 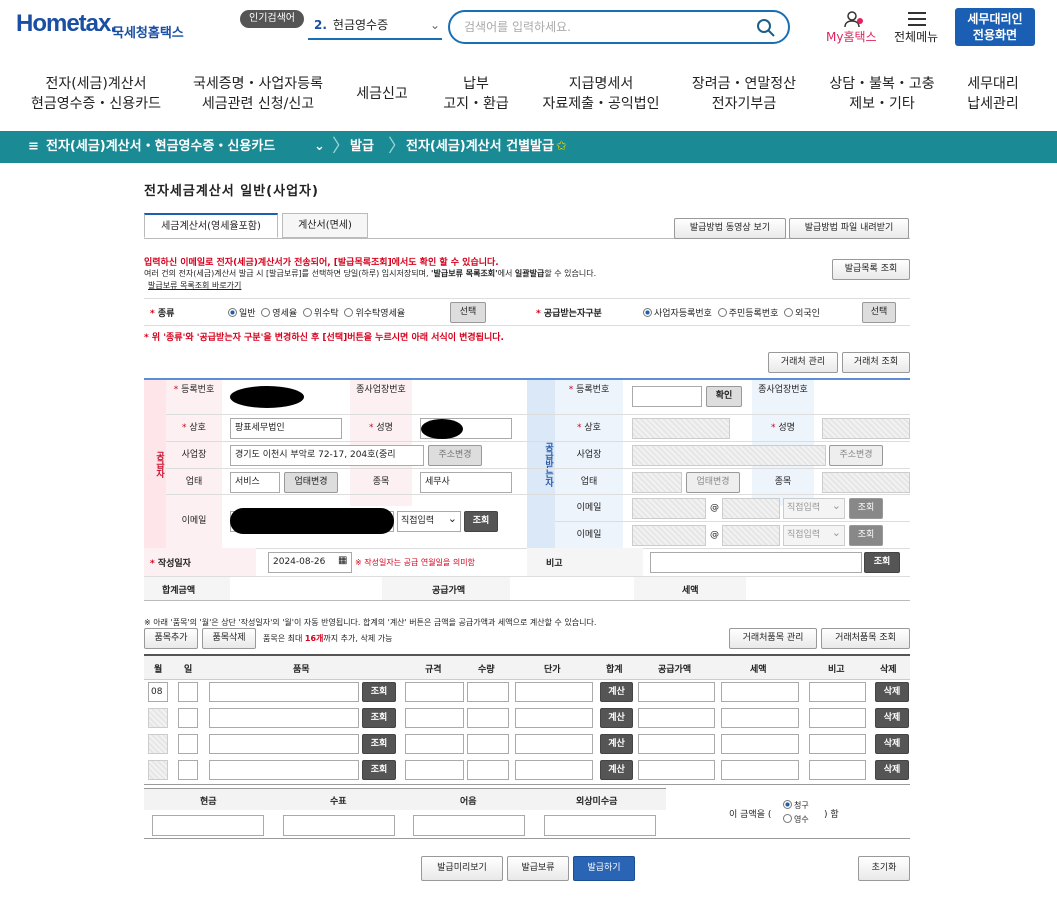 I want to click on partner-manage-button: 거래처 관리, so click(x=803, y=362).